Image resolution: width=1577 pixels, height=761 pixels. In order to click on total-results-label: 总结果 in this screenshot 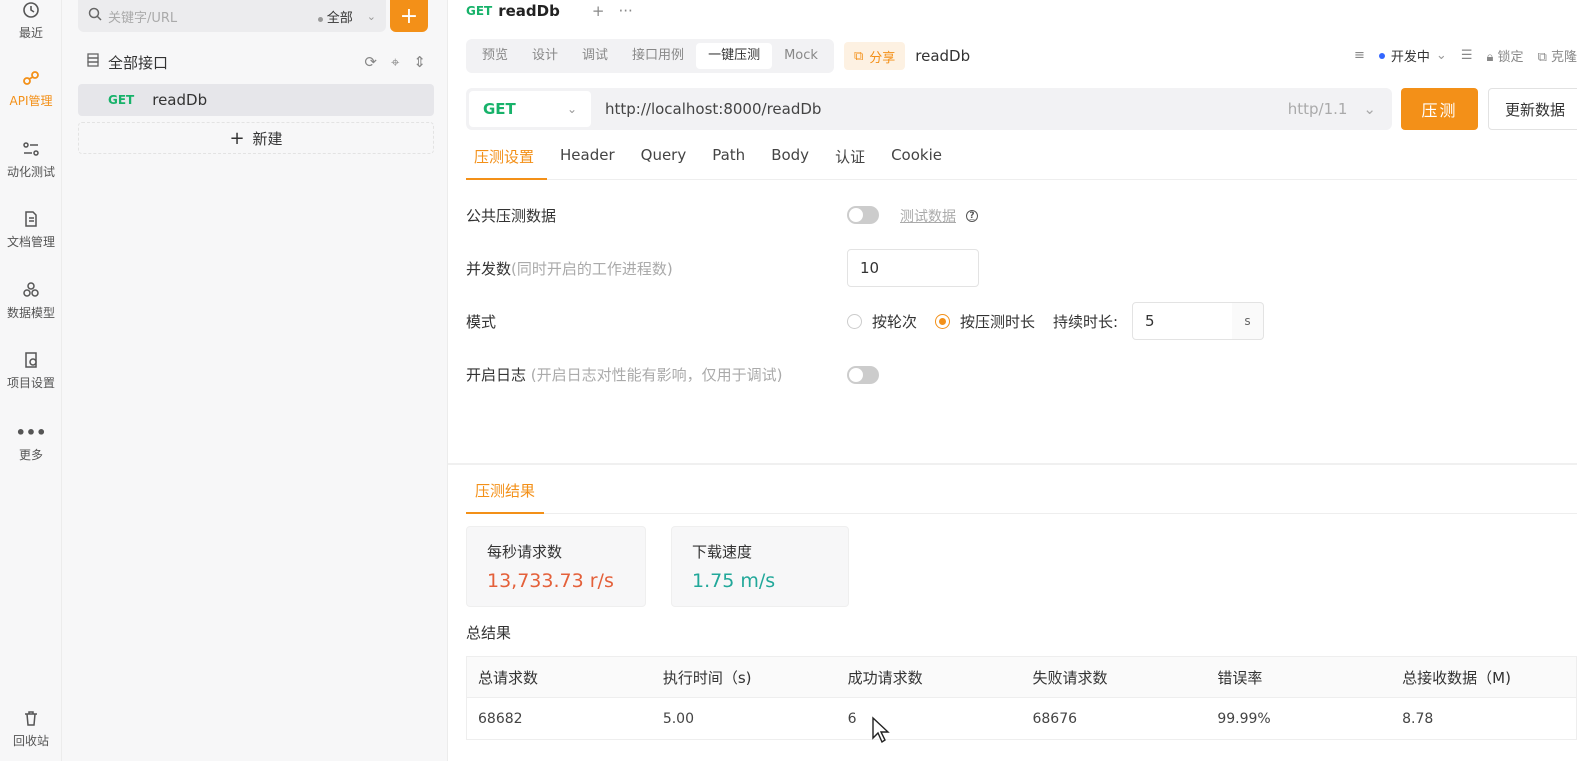, I will do `click(489, 633)`.